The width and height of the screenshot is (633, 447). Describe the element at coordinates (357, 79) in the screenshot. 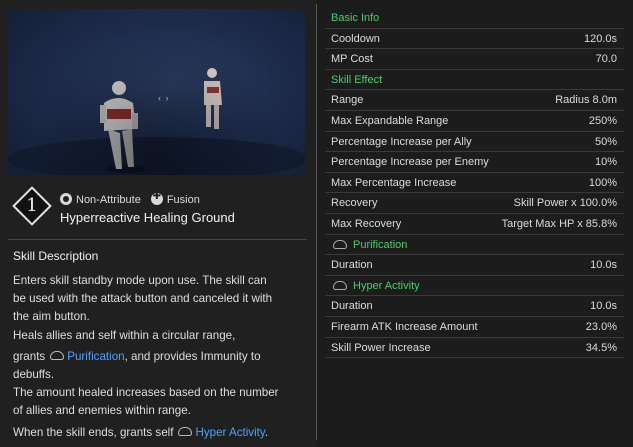

I see `section-title: Skill Effect` at that location.